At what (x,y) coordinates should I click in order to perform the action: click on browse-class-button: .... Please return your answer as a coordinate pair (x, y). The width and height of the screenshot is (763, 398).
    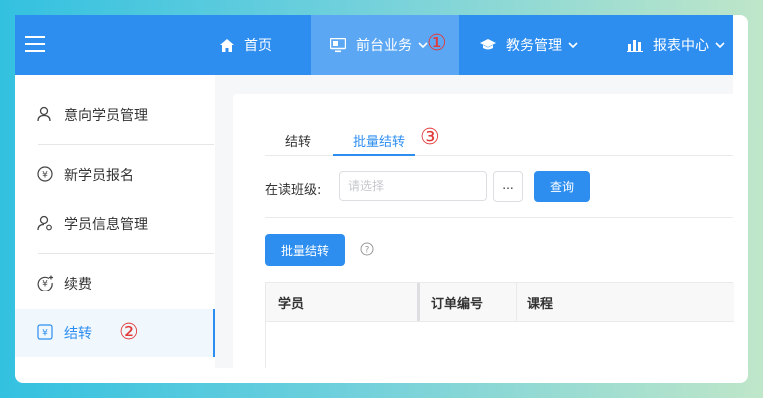
    Looking at the image, I should click on (508, 186).